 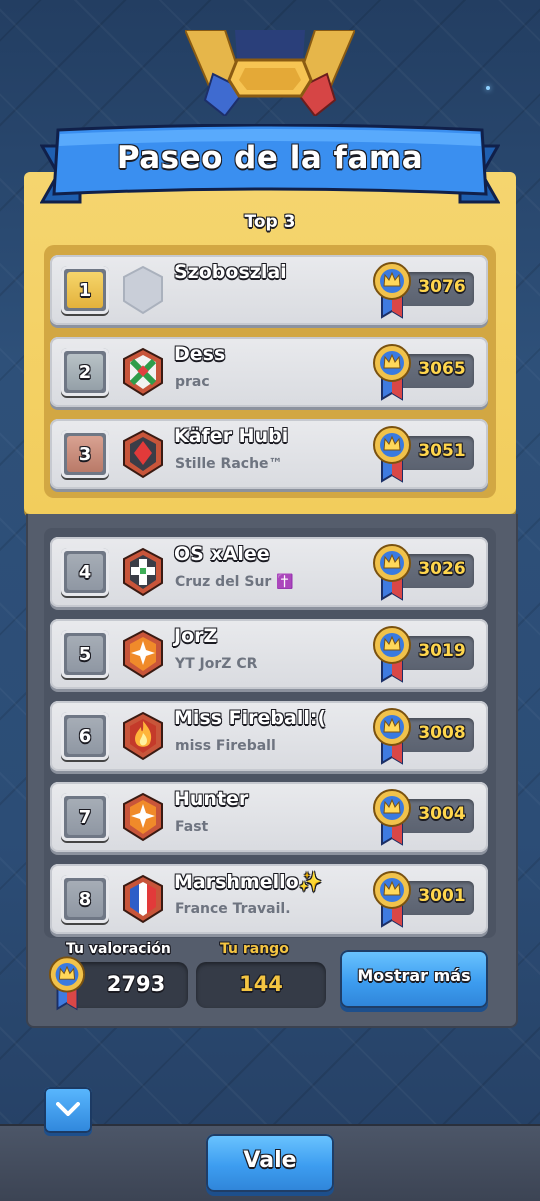 What do you see at coordinates (231, 436) in the screenshot?
I see `player-name: Käfer Hubi` at bounding box center [231, 436].